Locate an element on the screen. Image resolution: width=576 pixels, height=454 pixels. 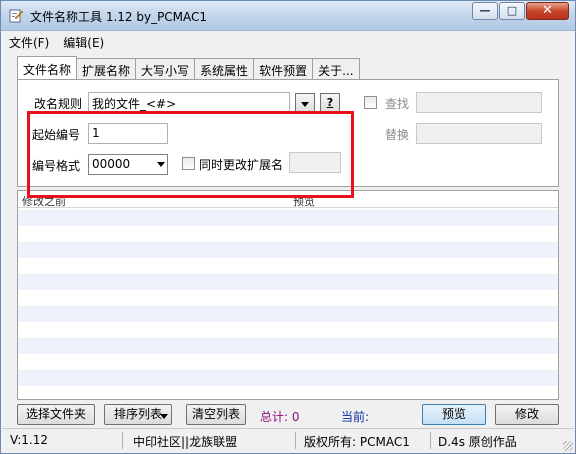
title-bar: 文件名称工具 1.12 by_PCMAC1 — □ ✕ is located at coordinates (288, 16).